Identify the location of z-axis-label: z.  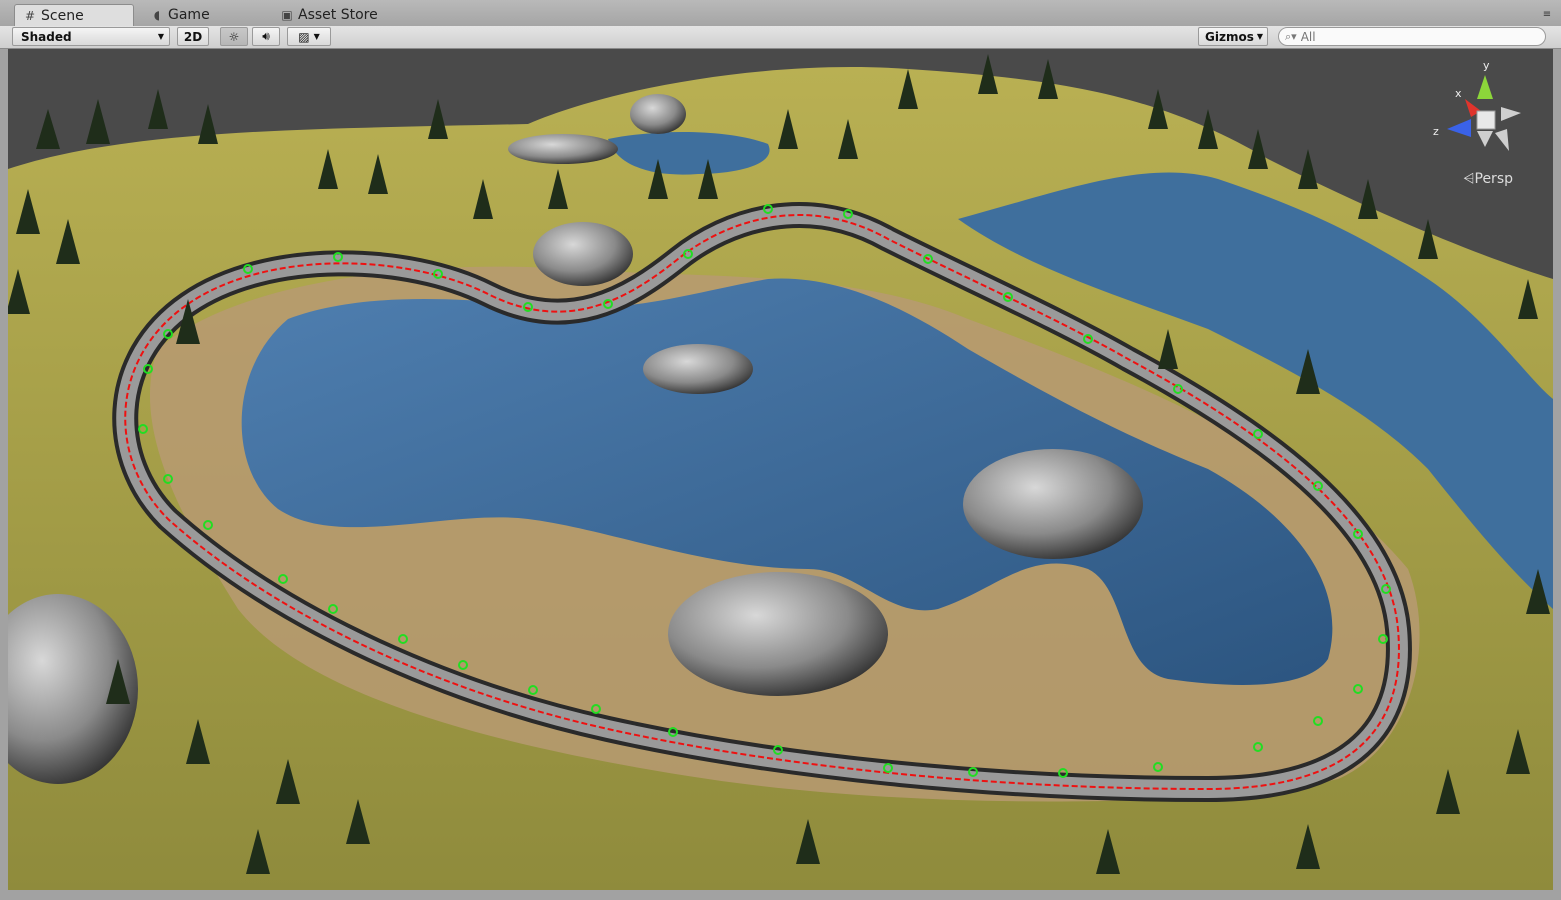
(1436, 131).